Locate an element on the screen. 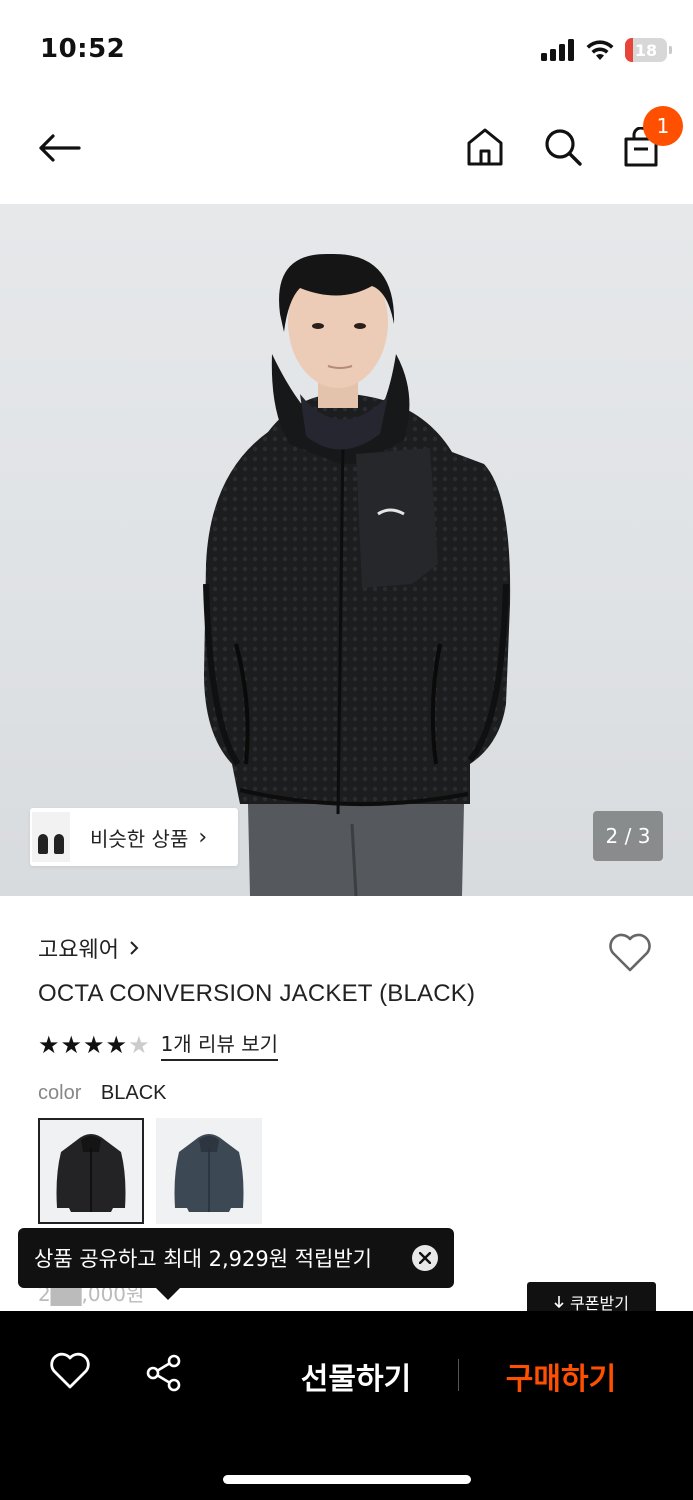 The image size is (693, 1500). buy-button: 구매하기 is located at coordinates (561, 1376).